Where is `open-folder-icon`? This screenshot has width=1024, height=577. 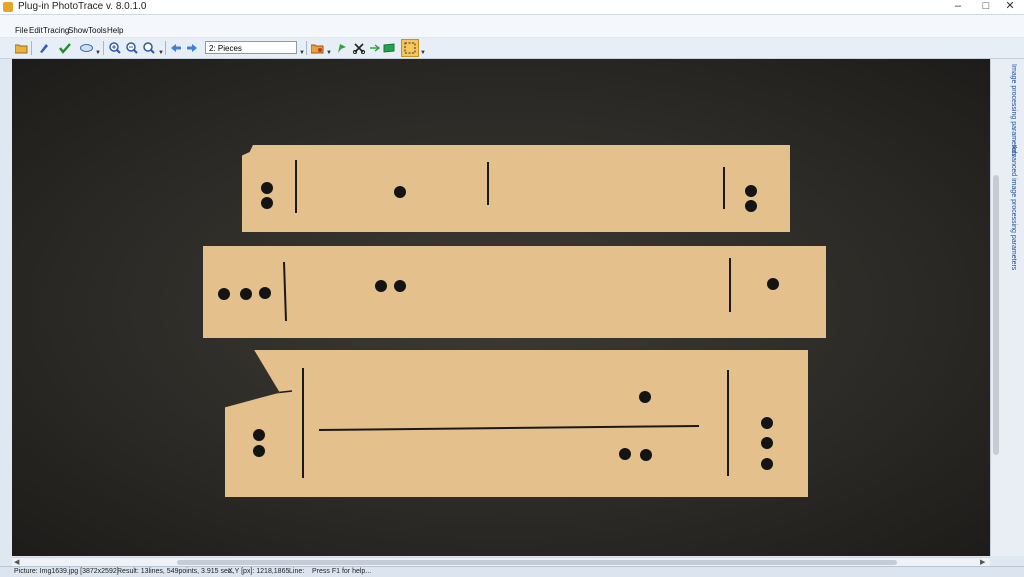
open-folder-icon is located at coordinates (21, 48).